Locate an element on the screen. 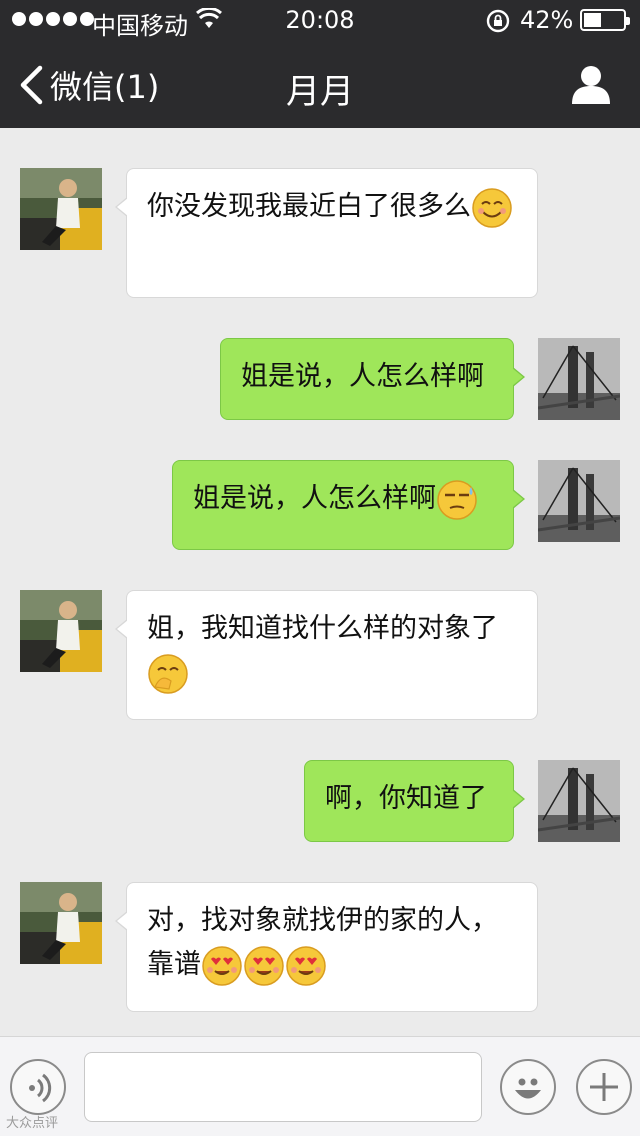  message-text: 你没发现我最近白了很多么 is located at coordinates (309, 206).